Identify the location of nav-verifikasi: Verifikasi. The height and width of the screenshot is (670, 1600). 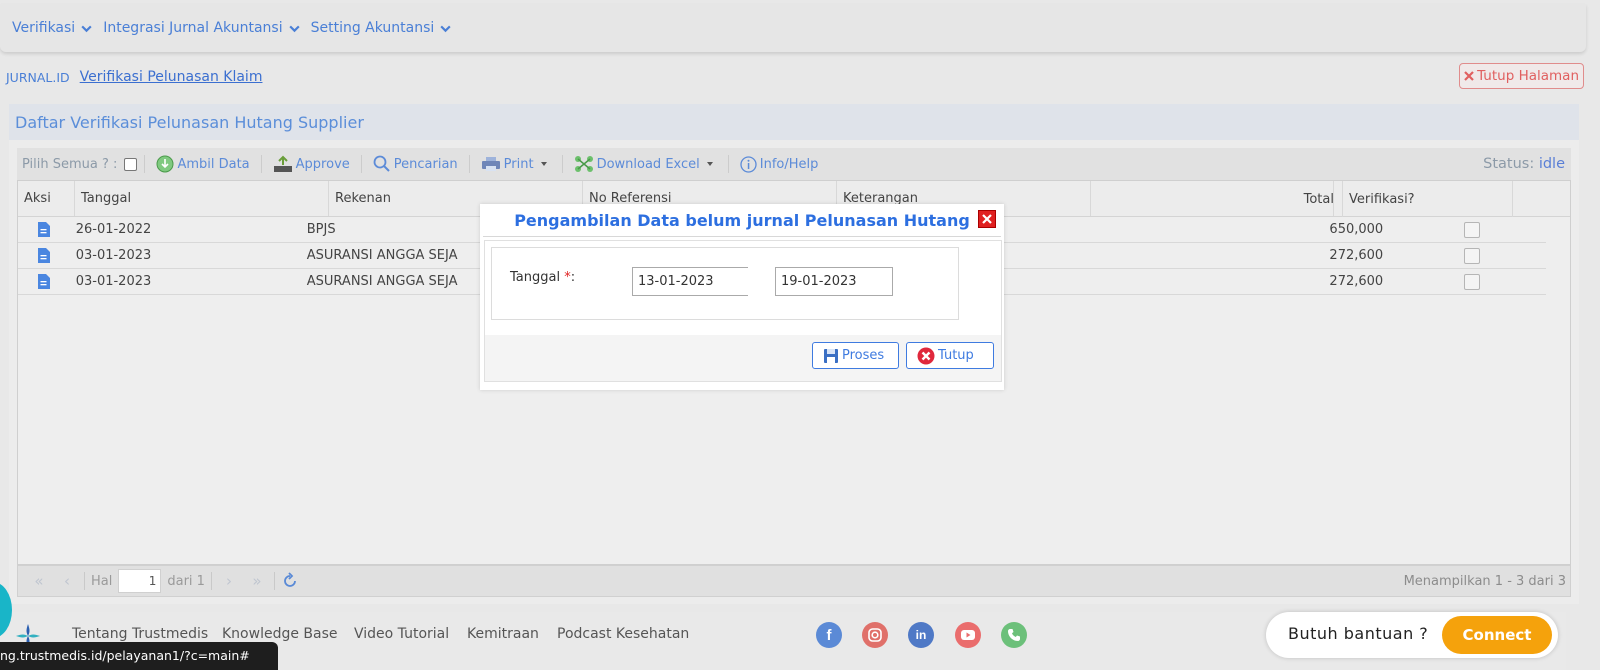
(52, 28).